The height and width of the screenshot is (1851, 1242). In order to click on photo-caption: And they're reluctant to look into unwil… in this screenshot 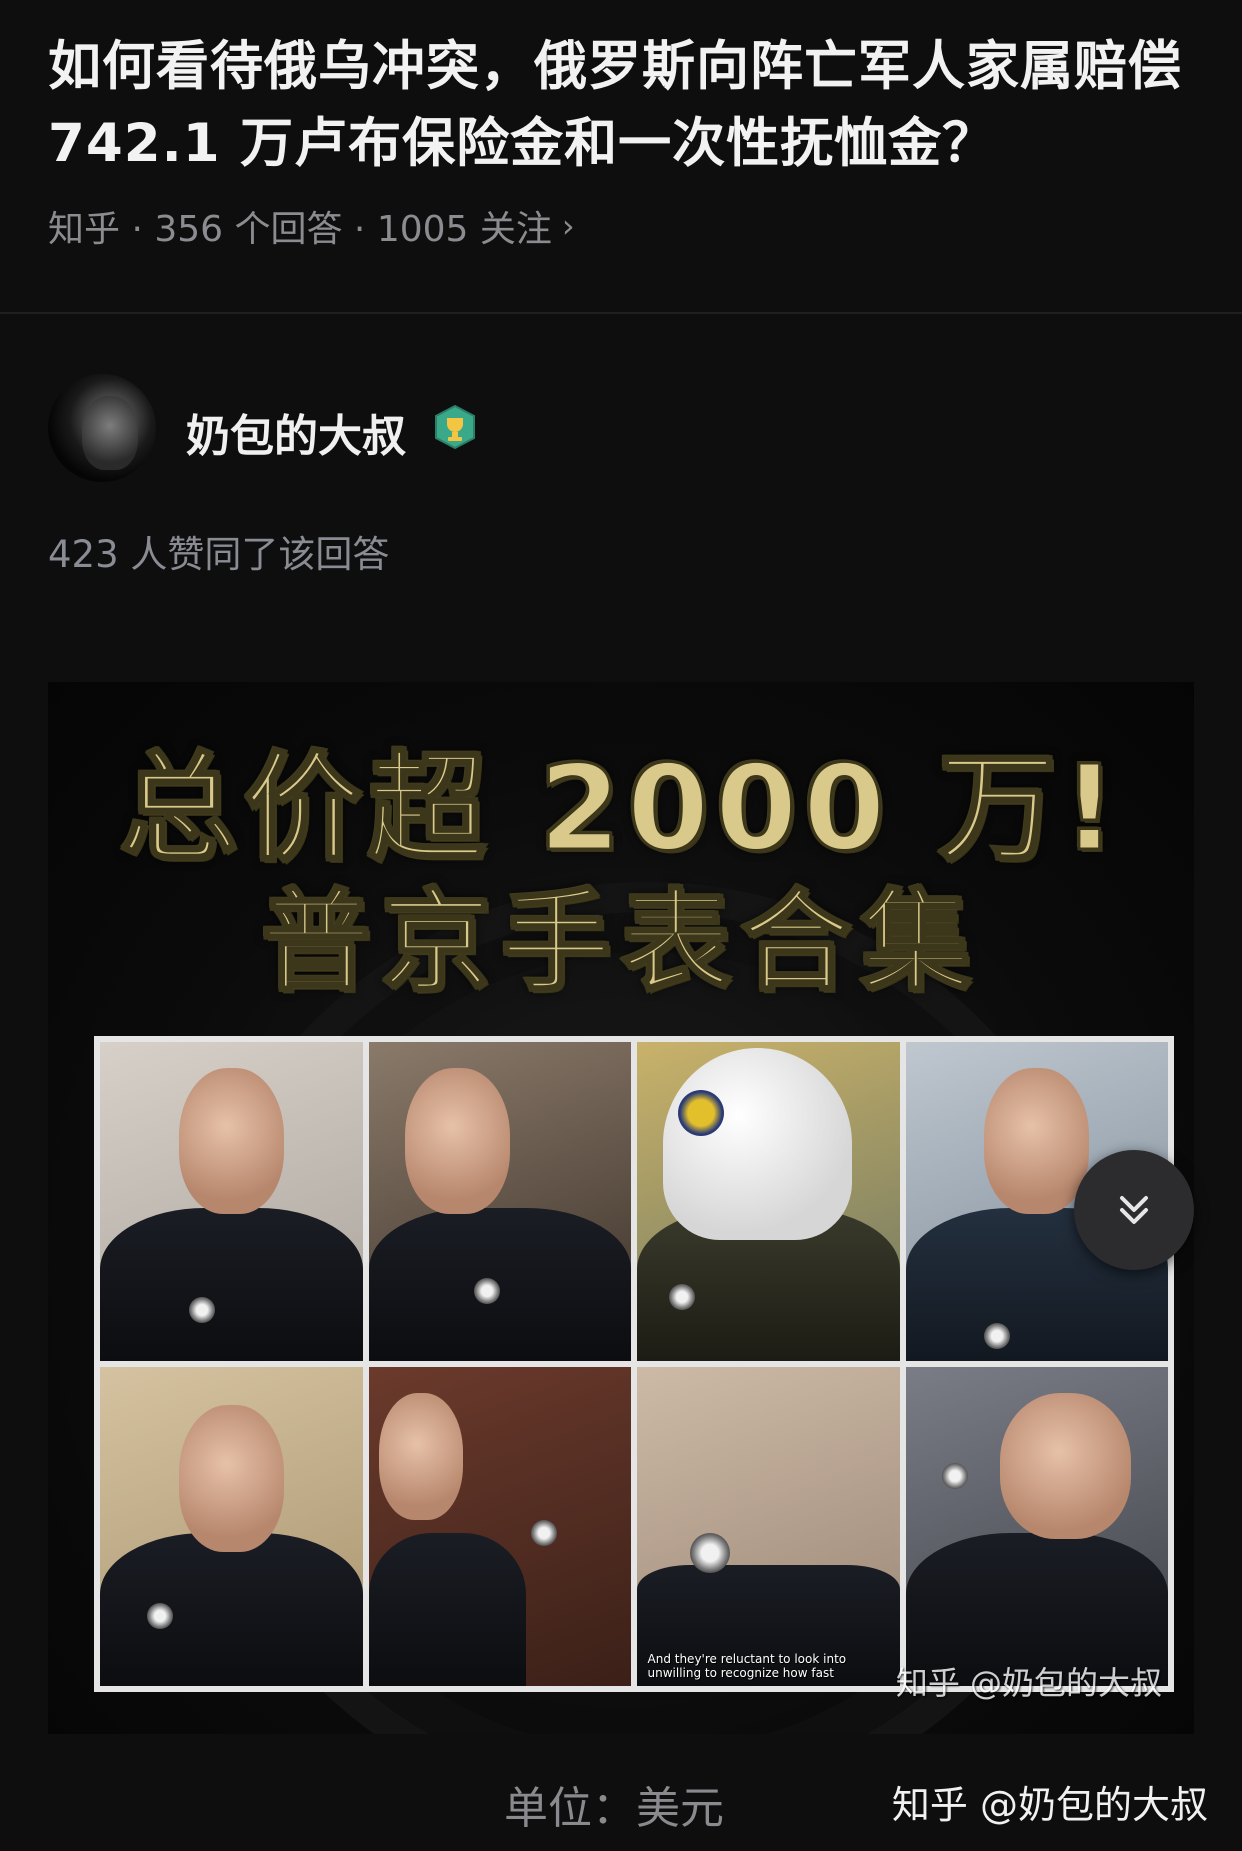, I will do `click(747, 1666)`.